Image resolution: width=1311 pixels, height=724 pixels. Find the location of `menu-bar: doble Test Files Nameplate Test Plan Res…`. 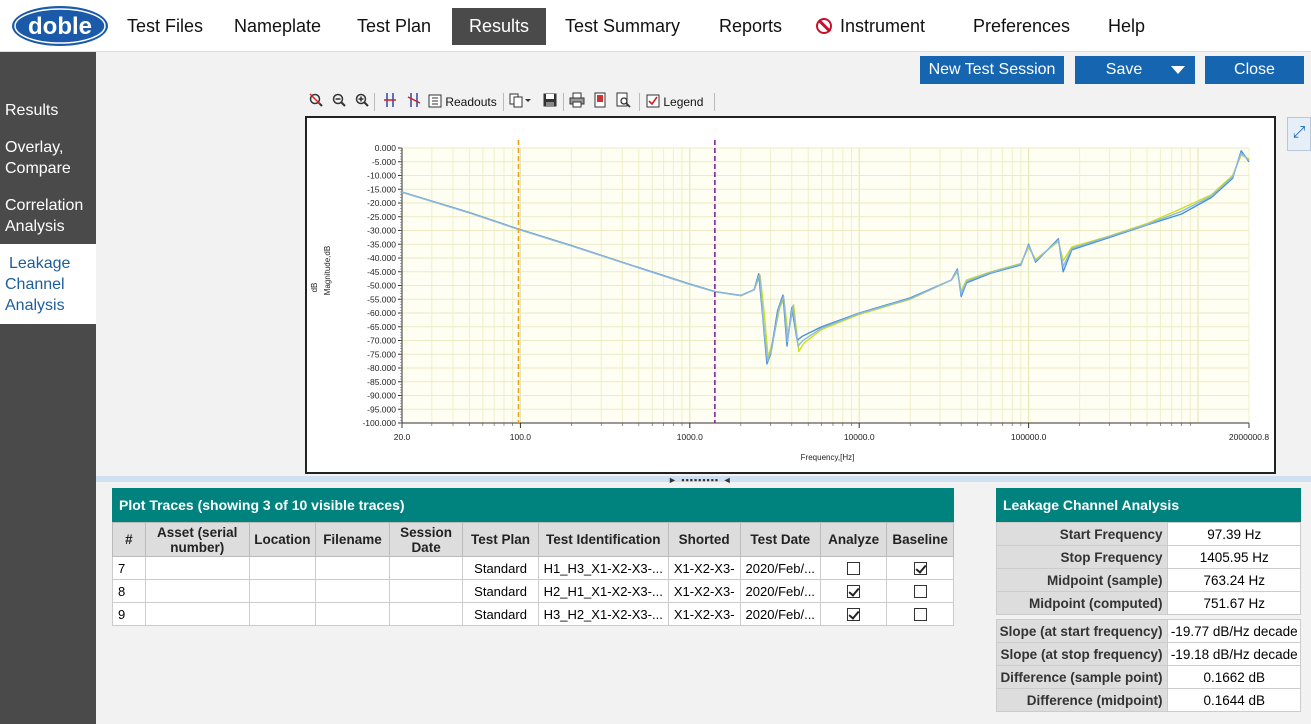

menu-bar: doble Test Files Nameplate Test Plan Res… is located at coordinates (655, 26).